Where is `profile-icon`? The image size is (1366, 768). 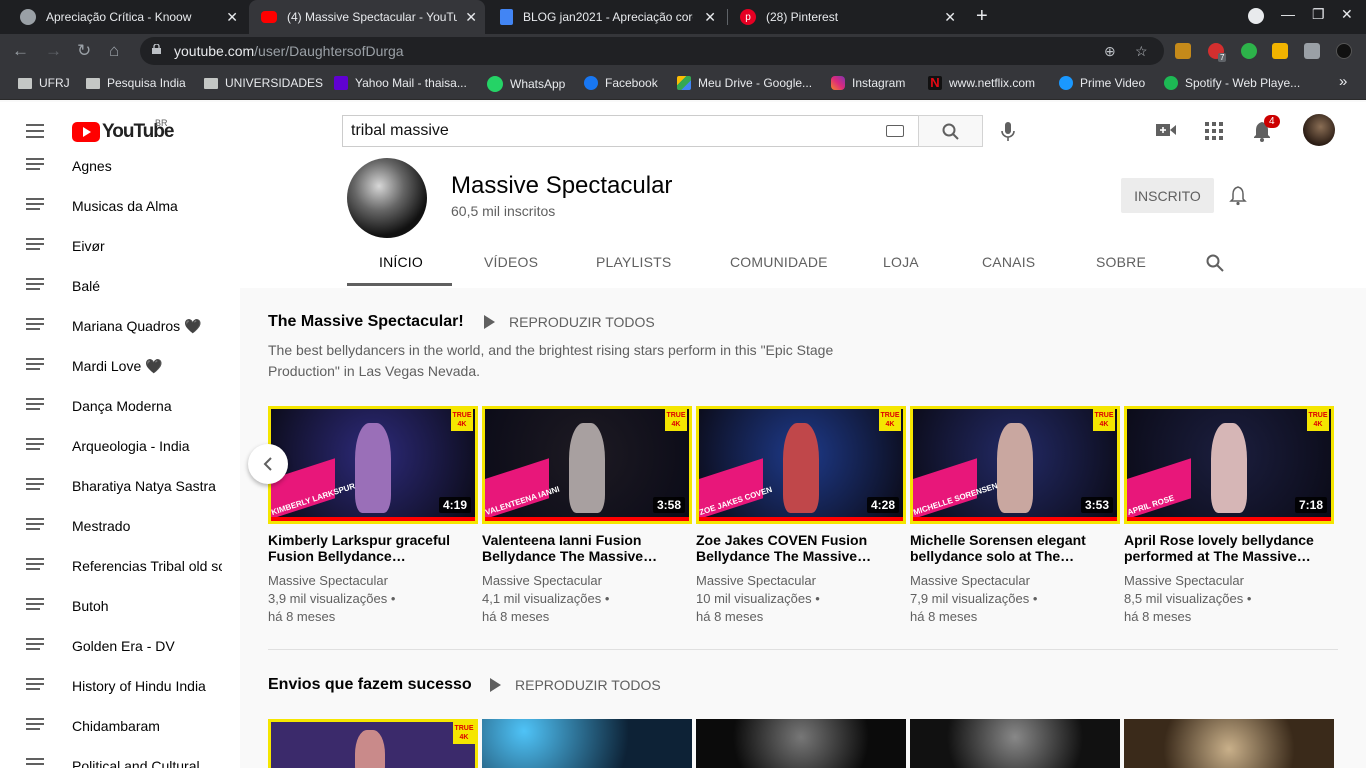 profile-icon is located at coordinates (1344, 51).